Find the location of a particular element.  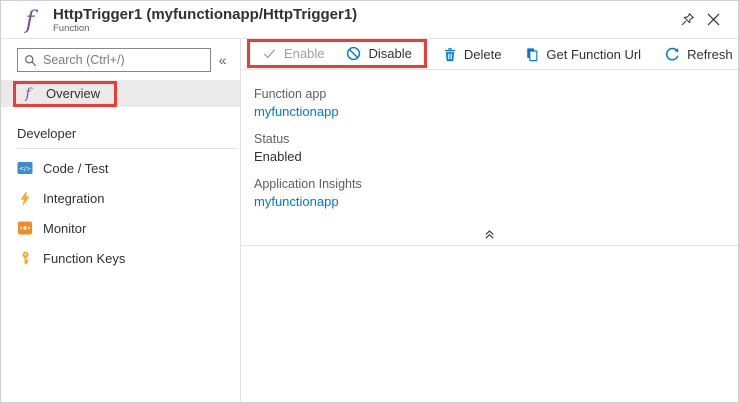

field-application-insights: Application Insights myfunctionapp is located at coordinates (496, 193).